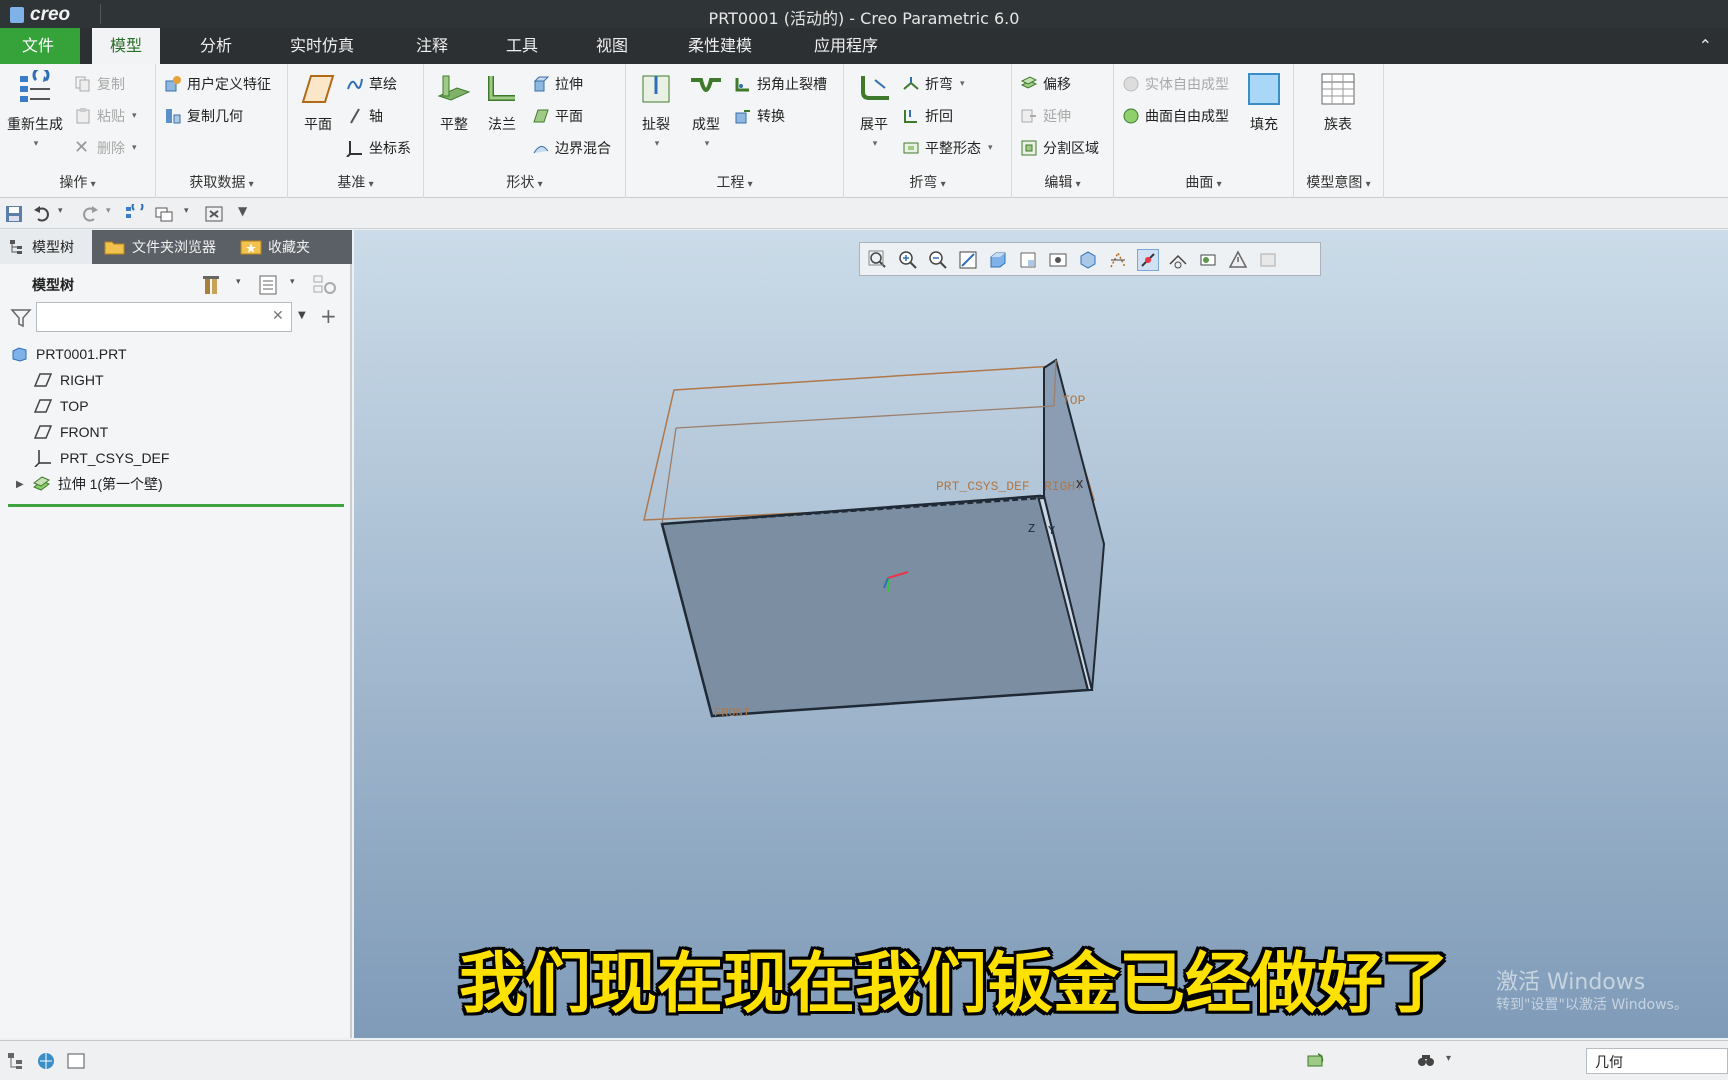  Describe the element at coordinates (176, 505) in the screenshot. I see `insert-here-marker` at that location.